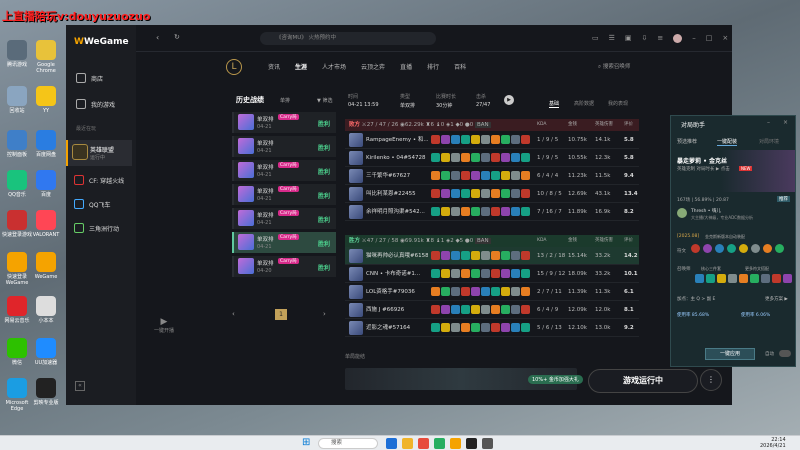 This screenshot has width=800, height=450. I want to click on player-name: 三千繁华#67627, so click(397, 176).